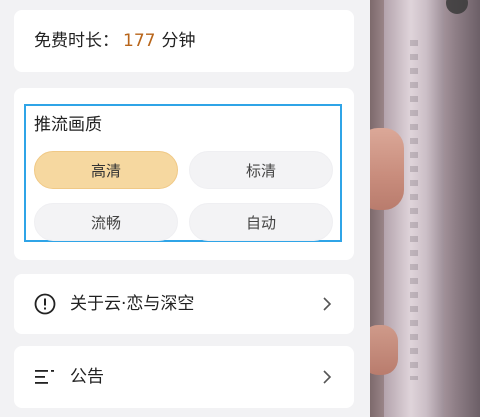  Describe the element at coordinates (106, 170) in the screenshot. I see `quality-option-hd: 高清` at that location.